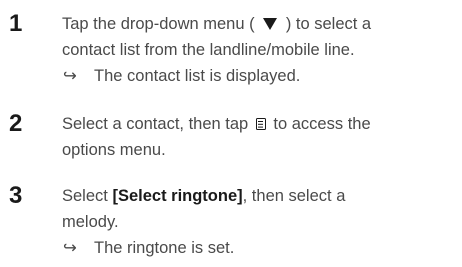 The width and height of the screenshot is (462, 267). I want to click on step-result: ↪ The contact list is displayed., so click(181, 76).